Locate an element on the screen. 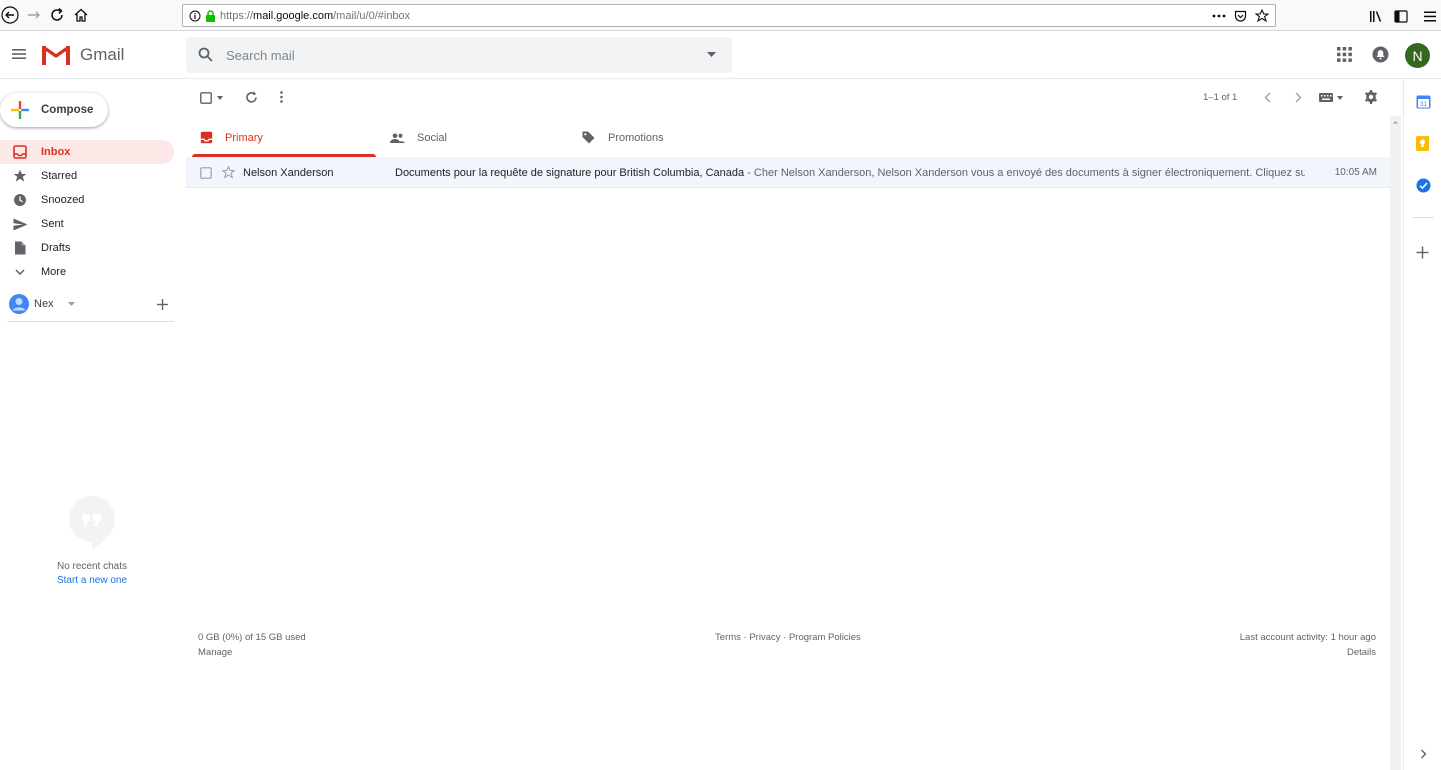  sidebar-item-drafts: Drafts is located at coordinates (87, 248).